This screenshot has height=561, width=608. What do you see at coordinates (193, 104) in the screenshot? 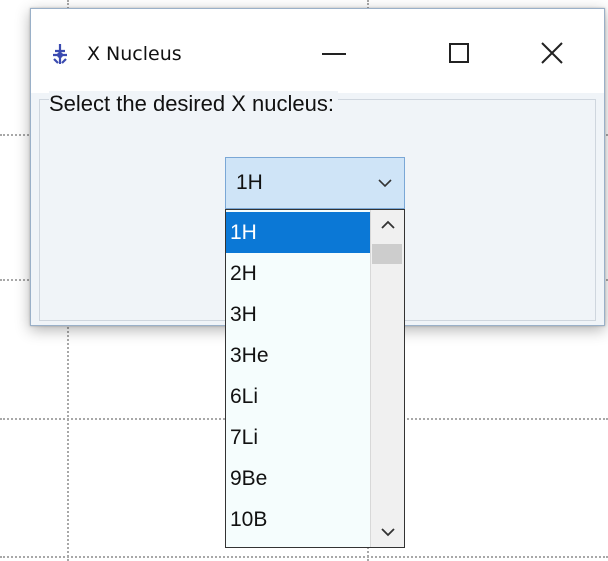
I see `group-label: Select the desired X nucleus:` at bounding box center [193, 104].